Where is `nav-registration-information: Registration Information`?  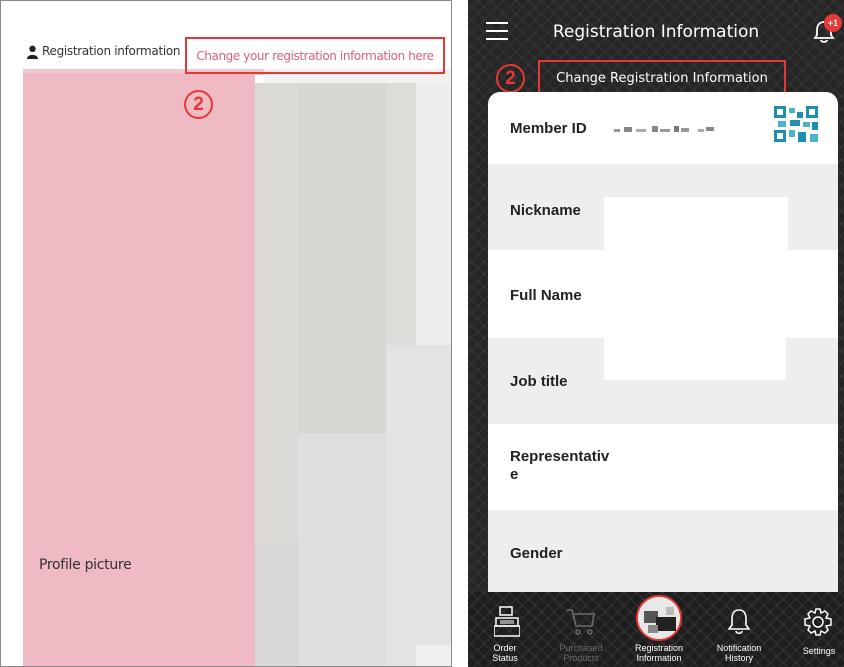 nav-registration-information: Registration Information is located at coordinates (659, 629).